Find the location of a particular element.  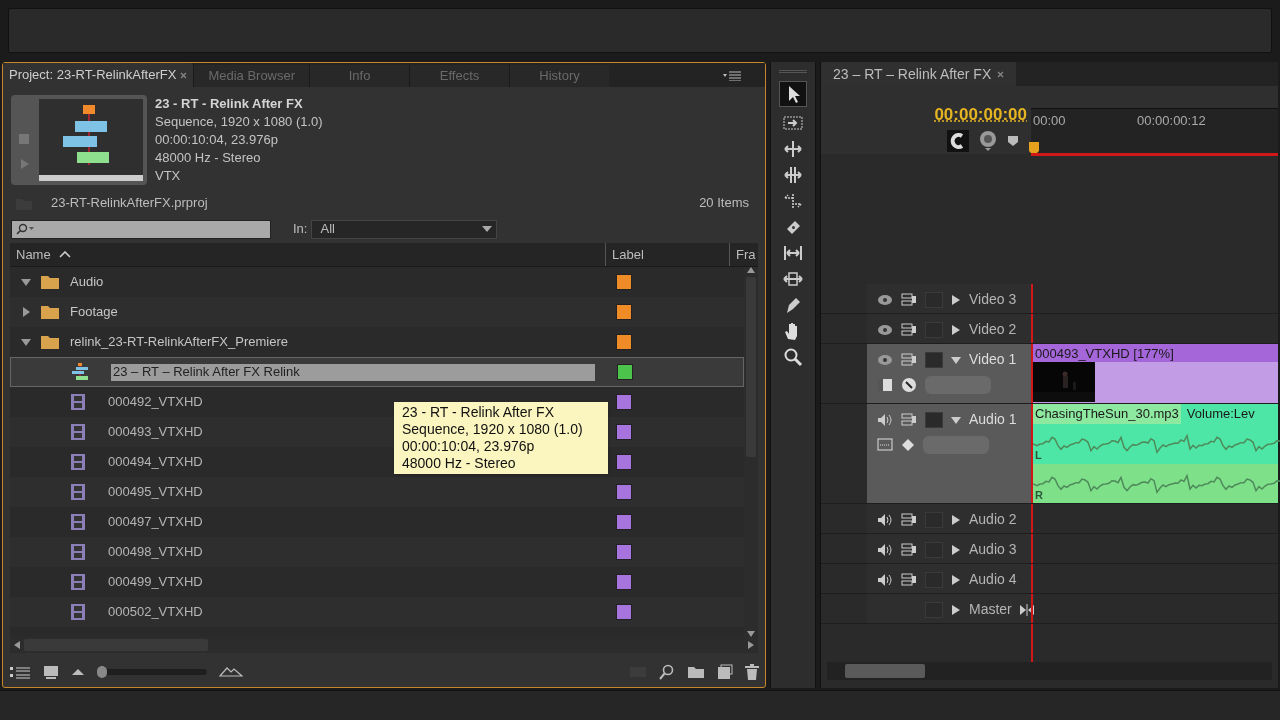

ruler-label: 00:00:00:12 is located at coordinates (1171, 121).